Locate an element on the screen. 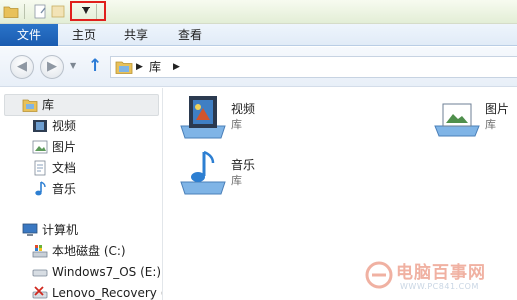 Image resolution: width=517 pixels, height=300 pixels. navigation-bar: ◀ ▶ ▼ ↑ ▶ 库 ▶ is located at coordinates (258, 67).